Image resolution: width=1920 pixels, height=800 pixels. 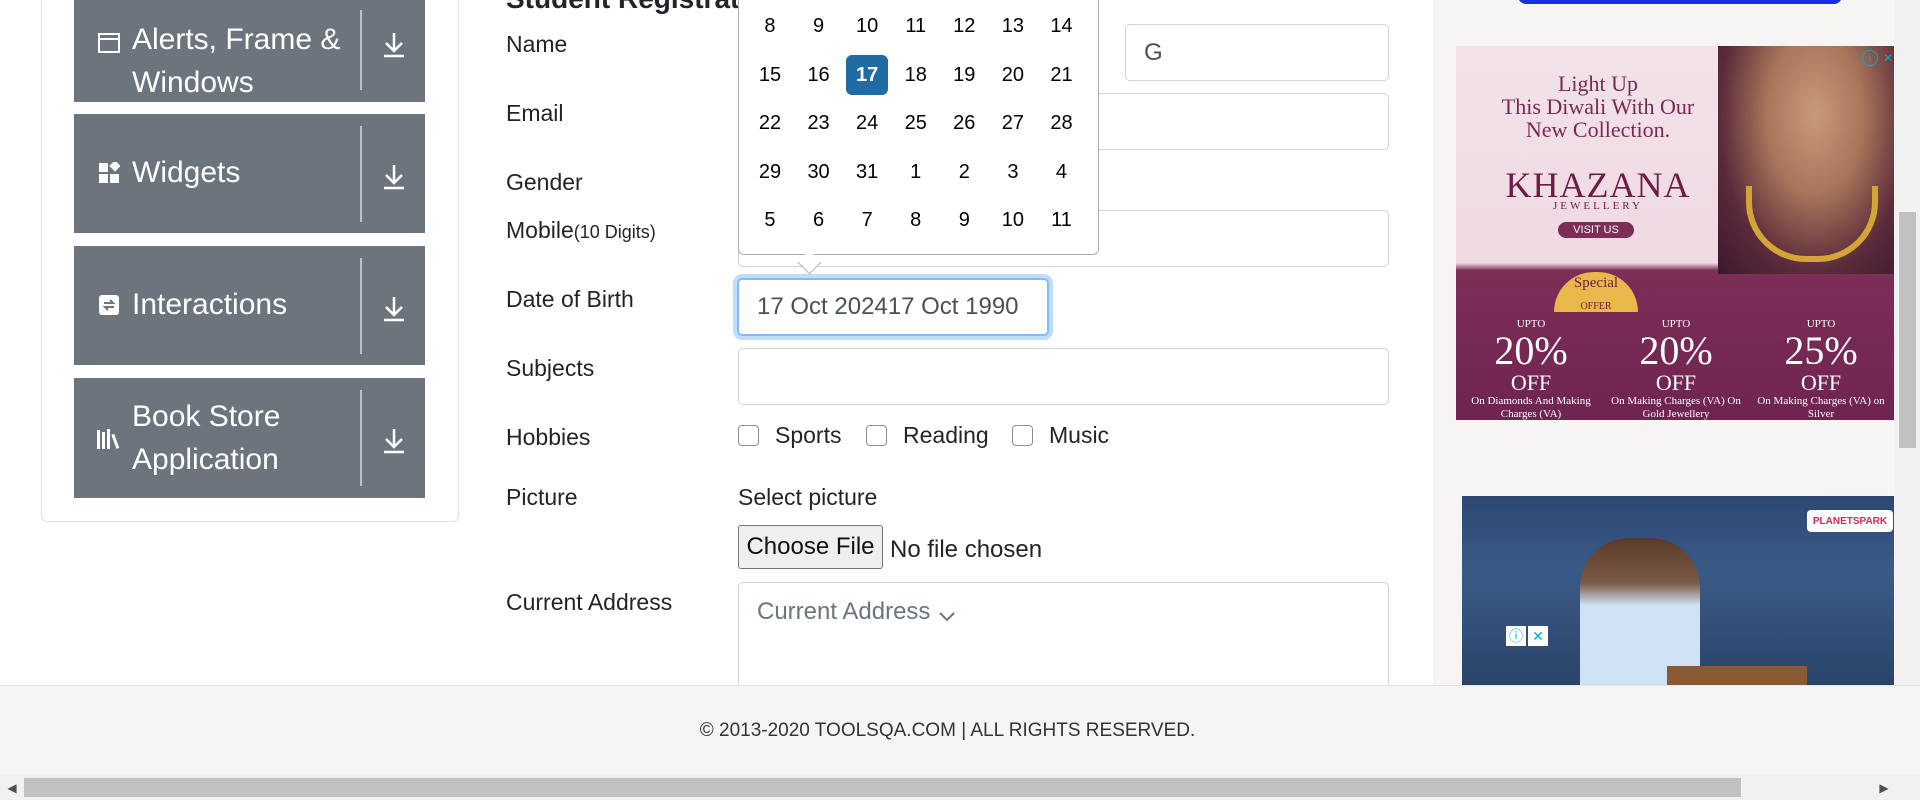 What do you see at coordinates (206, 438) in the screenshot?
I see `sidebar-item-label: Book Store Application` at bounding box center [206, 438].